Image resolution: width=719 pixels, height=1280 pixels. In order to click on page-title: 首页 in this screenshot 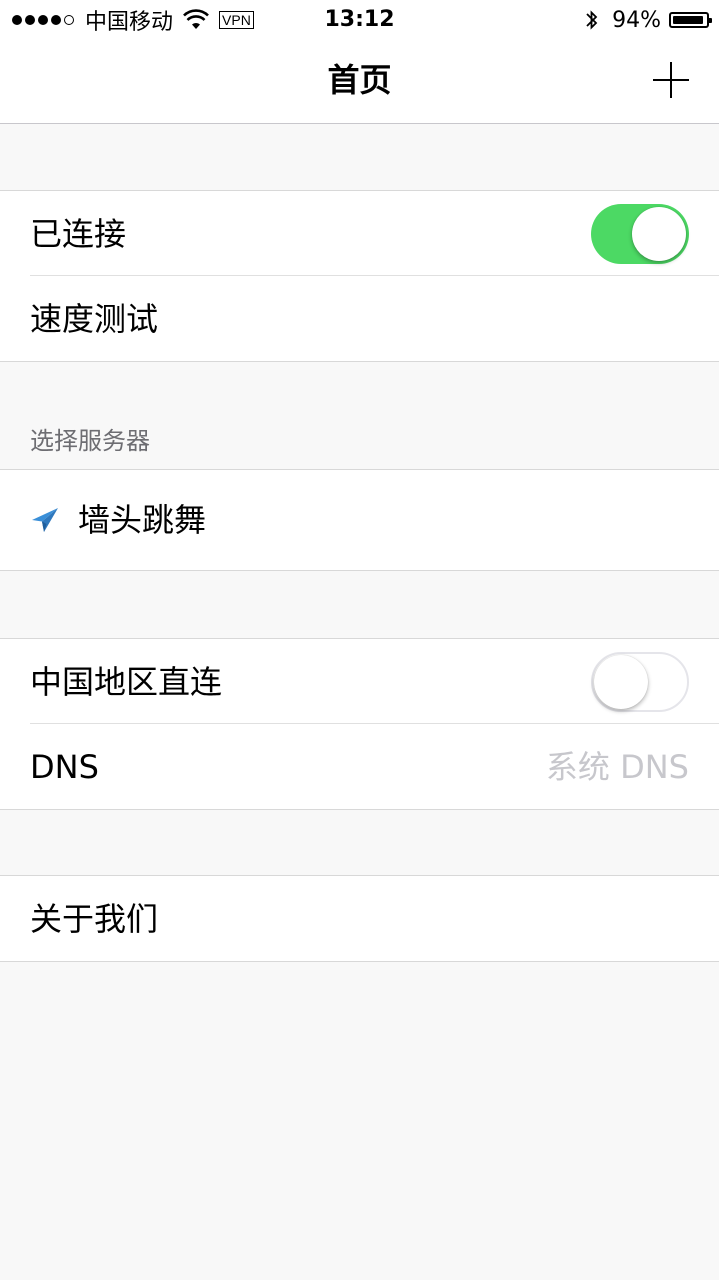, I will do `click(359, 80)`.